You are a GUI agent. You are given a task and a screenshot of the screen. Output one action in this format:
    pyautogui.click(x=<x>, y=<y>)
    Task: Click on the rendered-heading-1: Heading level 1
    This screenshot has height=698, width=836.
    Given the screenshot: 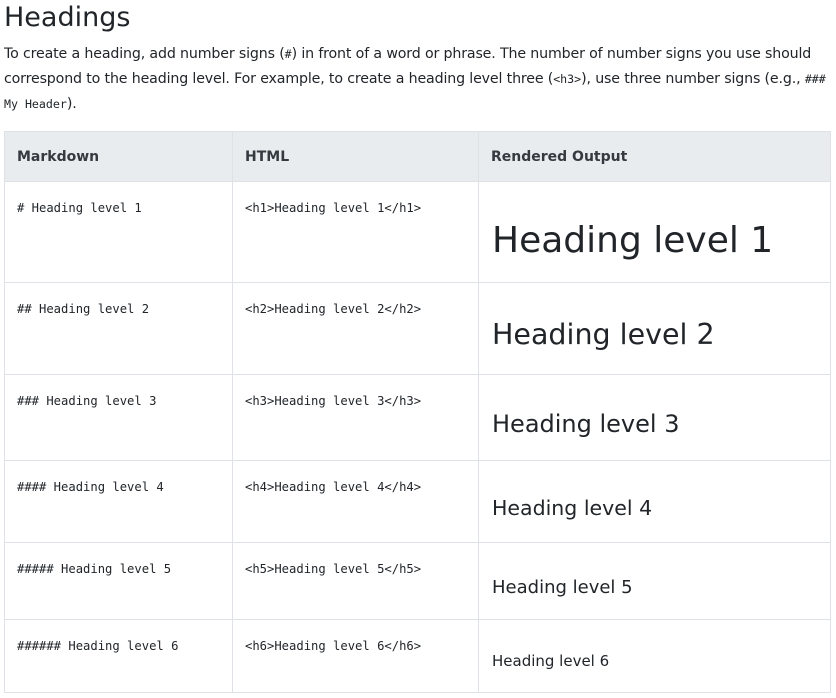 What is the action you would take?
    pyautogui.click(x=633, y=240)
    